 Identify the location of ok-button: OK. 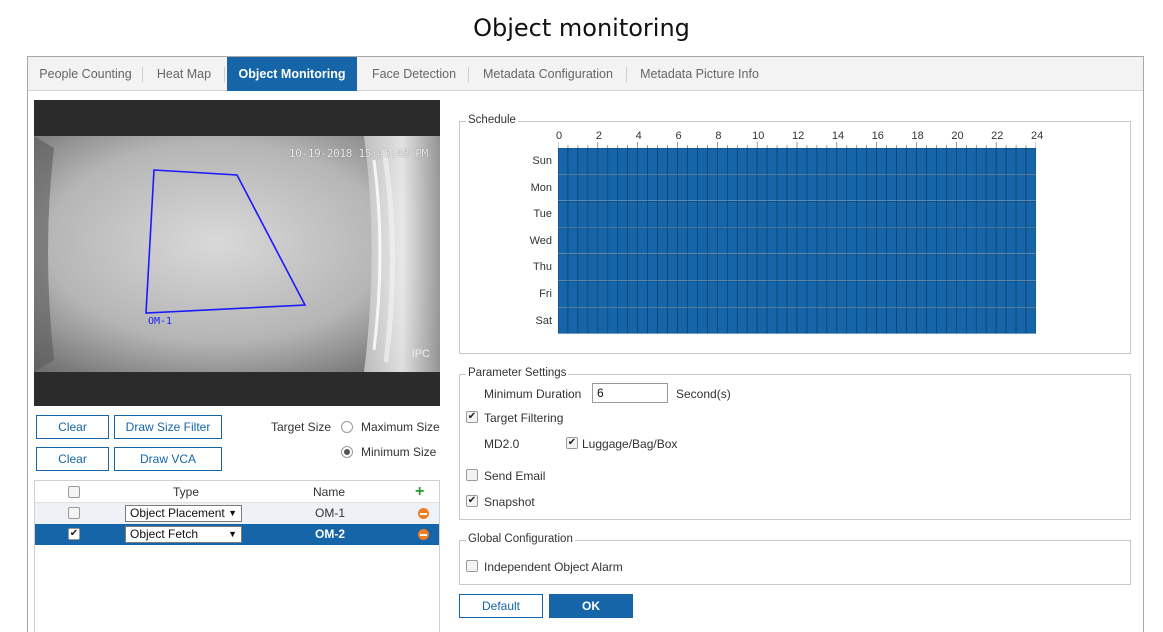
(591, 606).